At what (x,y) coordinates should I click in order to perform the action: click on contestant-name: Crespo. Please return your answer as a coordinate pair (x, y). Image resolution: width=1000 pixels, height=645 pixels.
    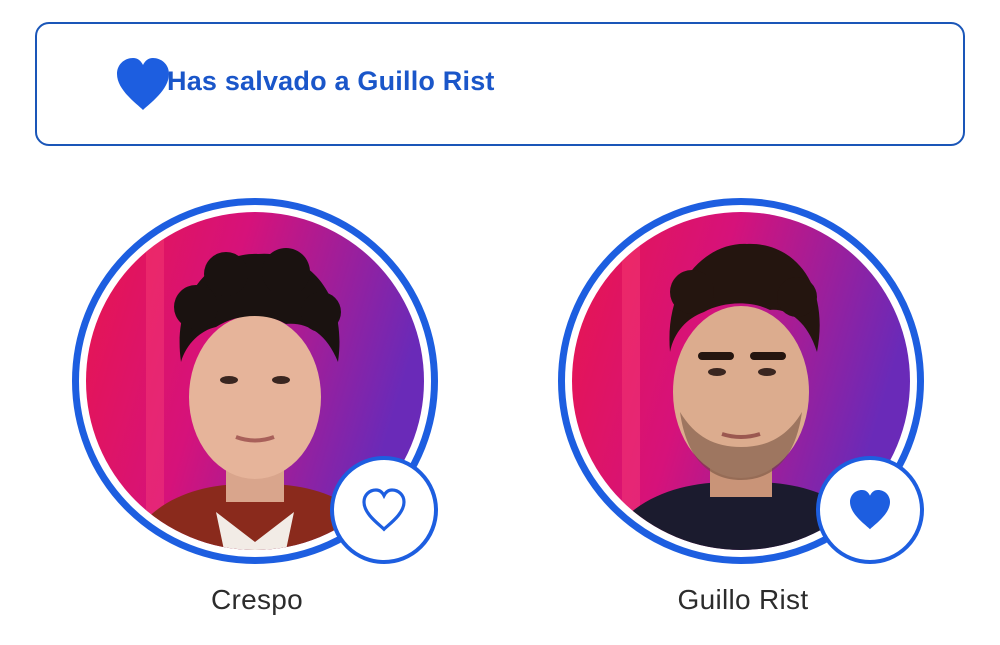
    Looking at the image, I should click on (257, 599).